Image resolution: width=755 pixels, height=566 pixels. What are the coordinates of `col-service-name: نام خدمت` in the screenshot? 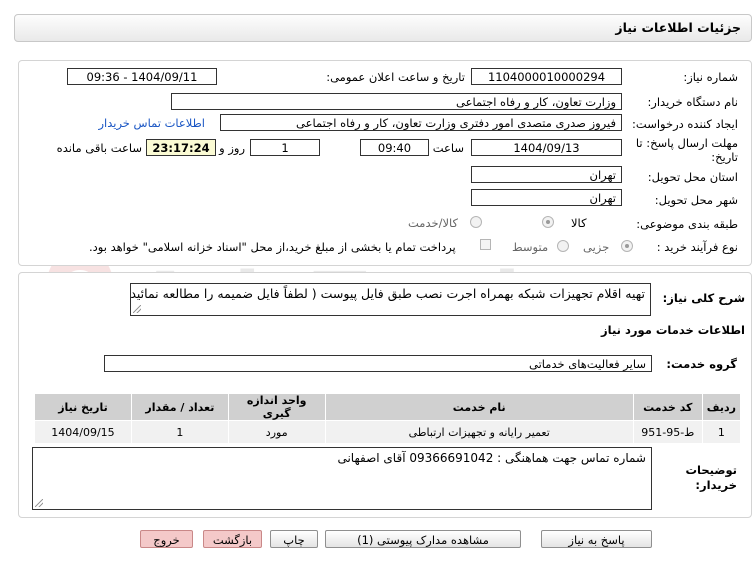 It's located at (479, 407).